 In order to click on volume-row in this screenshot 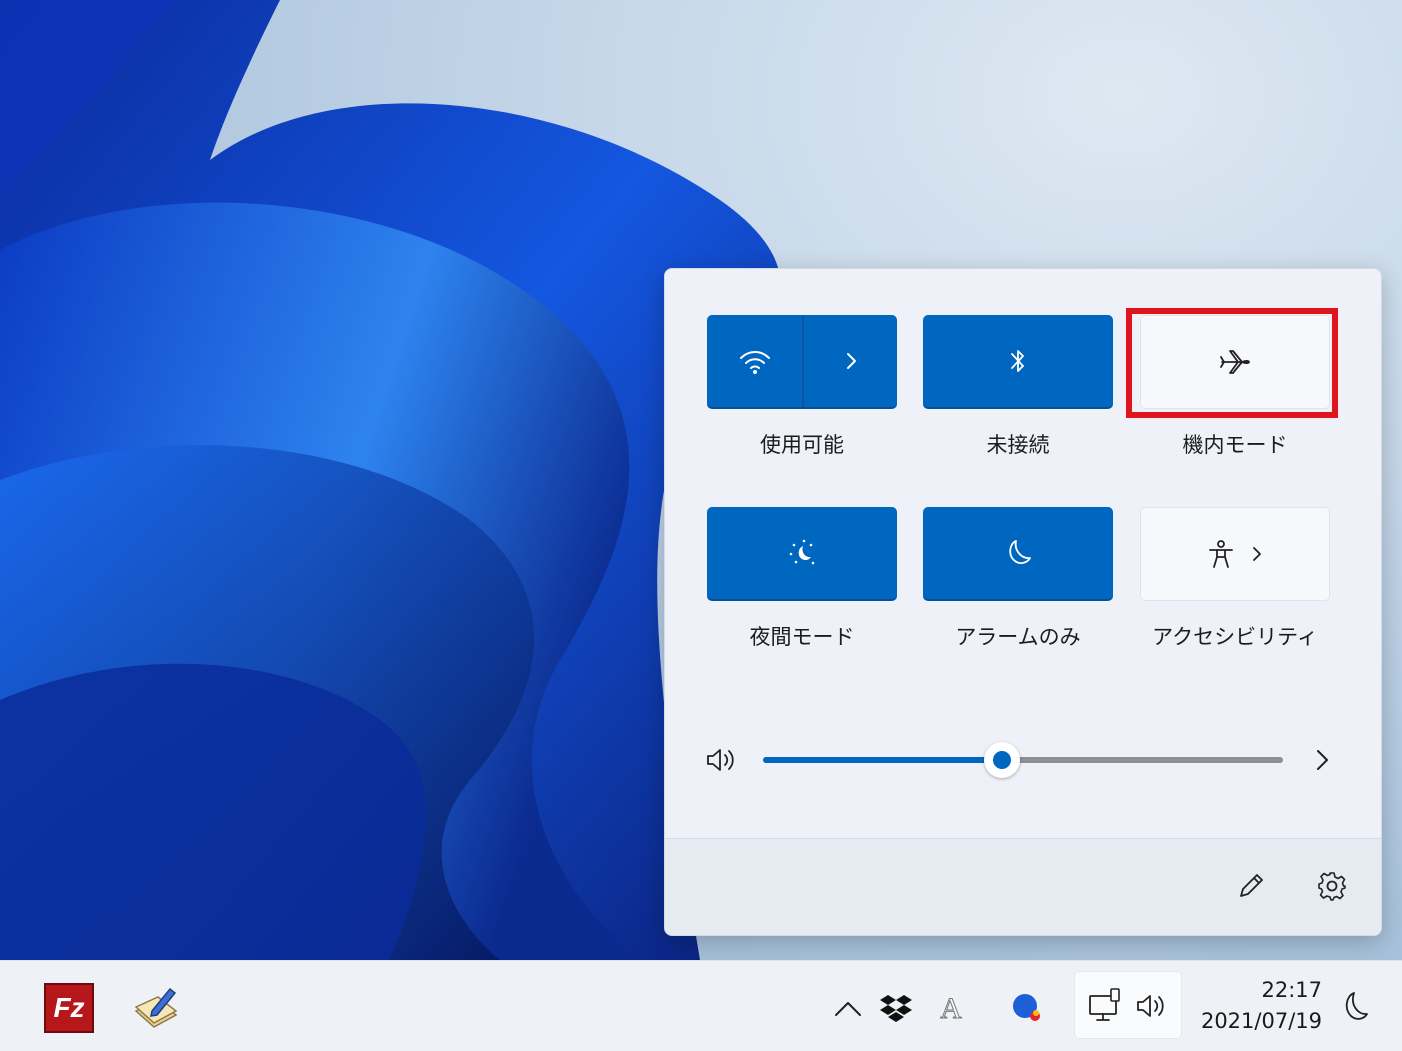, I will do `click(1023, 759)`.